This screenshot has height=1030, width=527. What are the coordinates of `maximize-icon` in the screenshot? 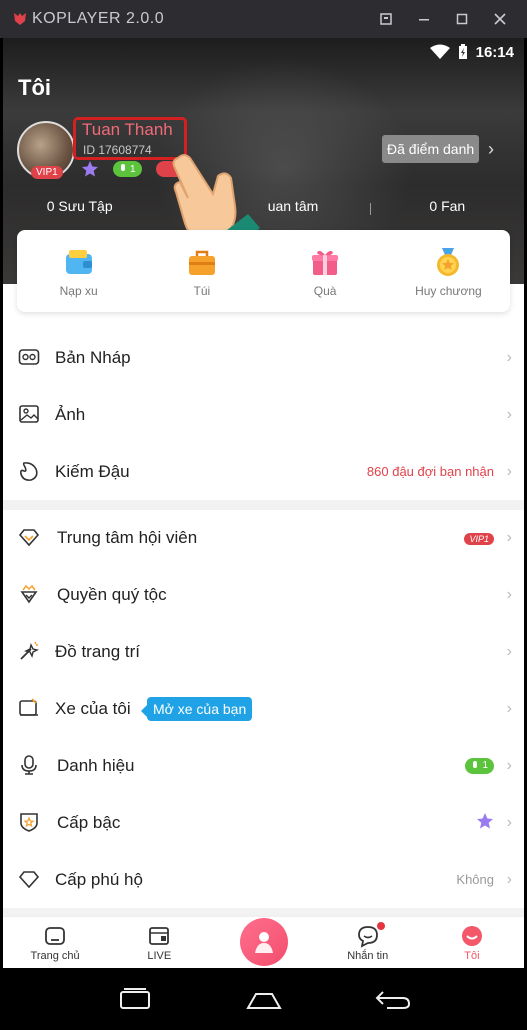 It's located at (462, 19).